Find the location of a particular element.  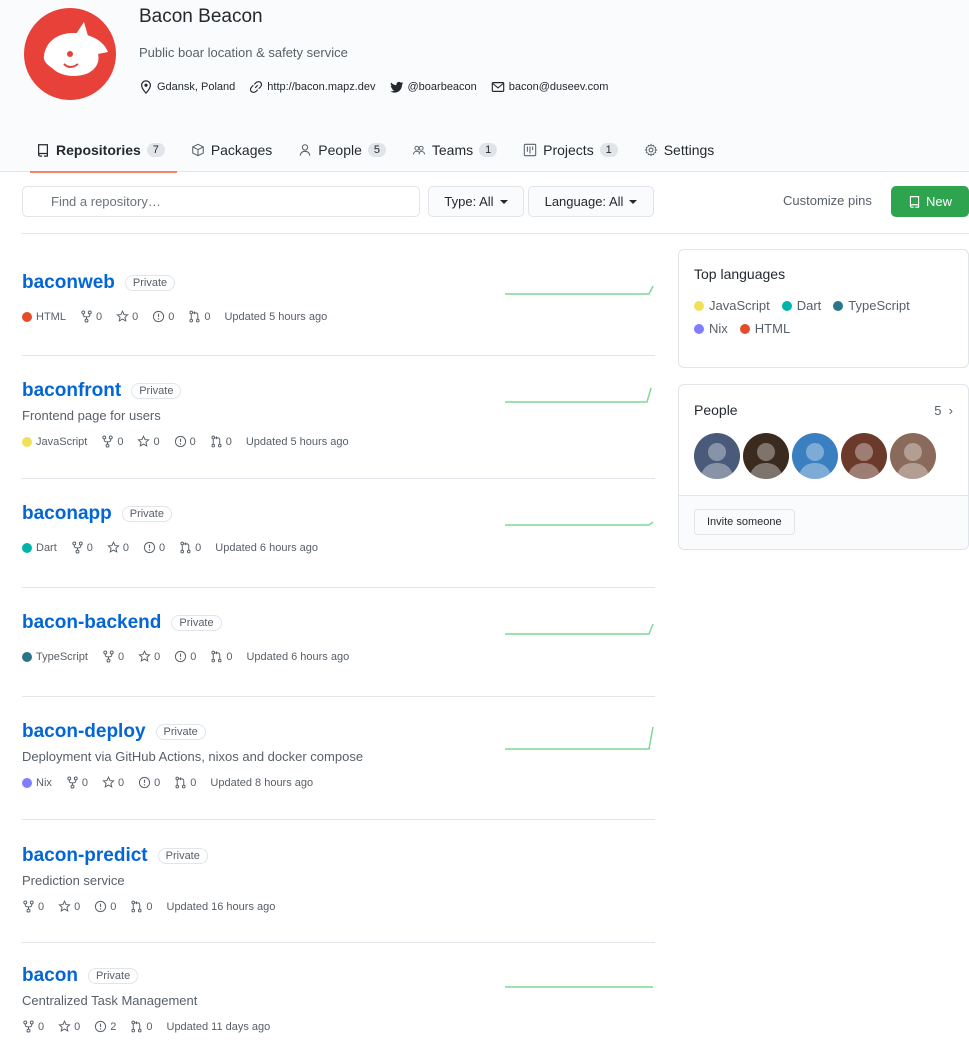

repo-icon is located at coordinates (914, 202).